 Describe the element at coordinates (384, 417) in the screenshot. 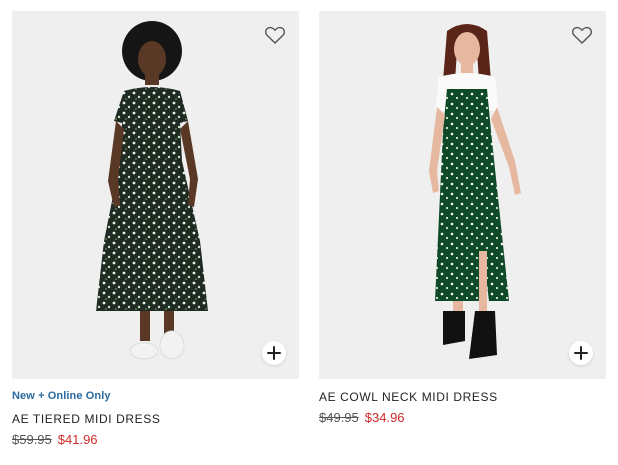

I see `sale-price: $34.96` at that location.